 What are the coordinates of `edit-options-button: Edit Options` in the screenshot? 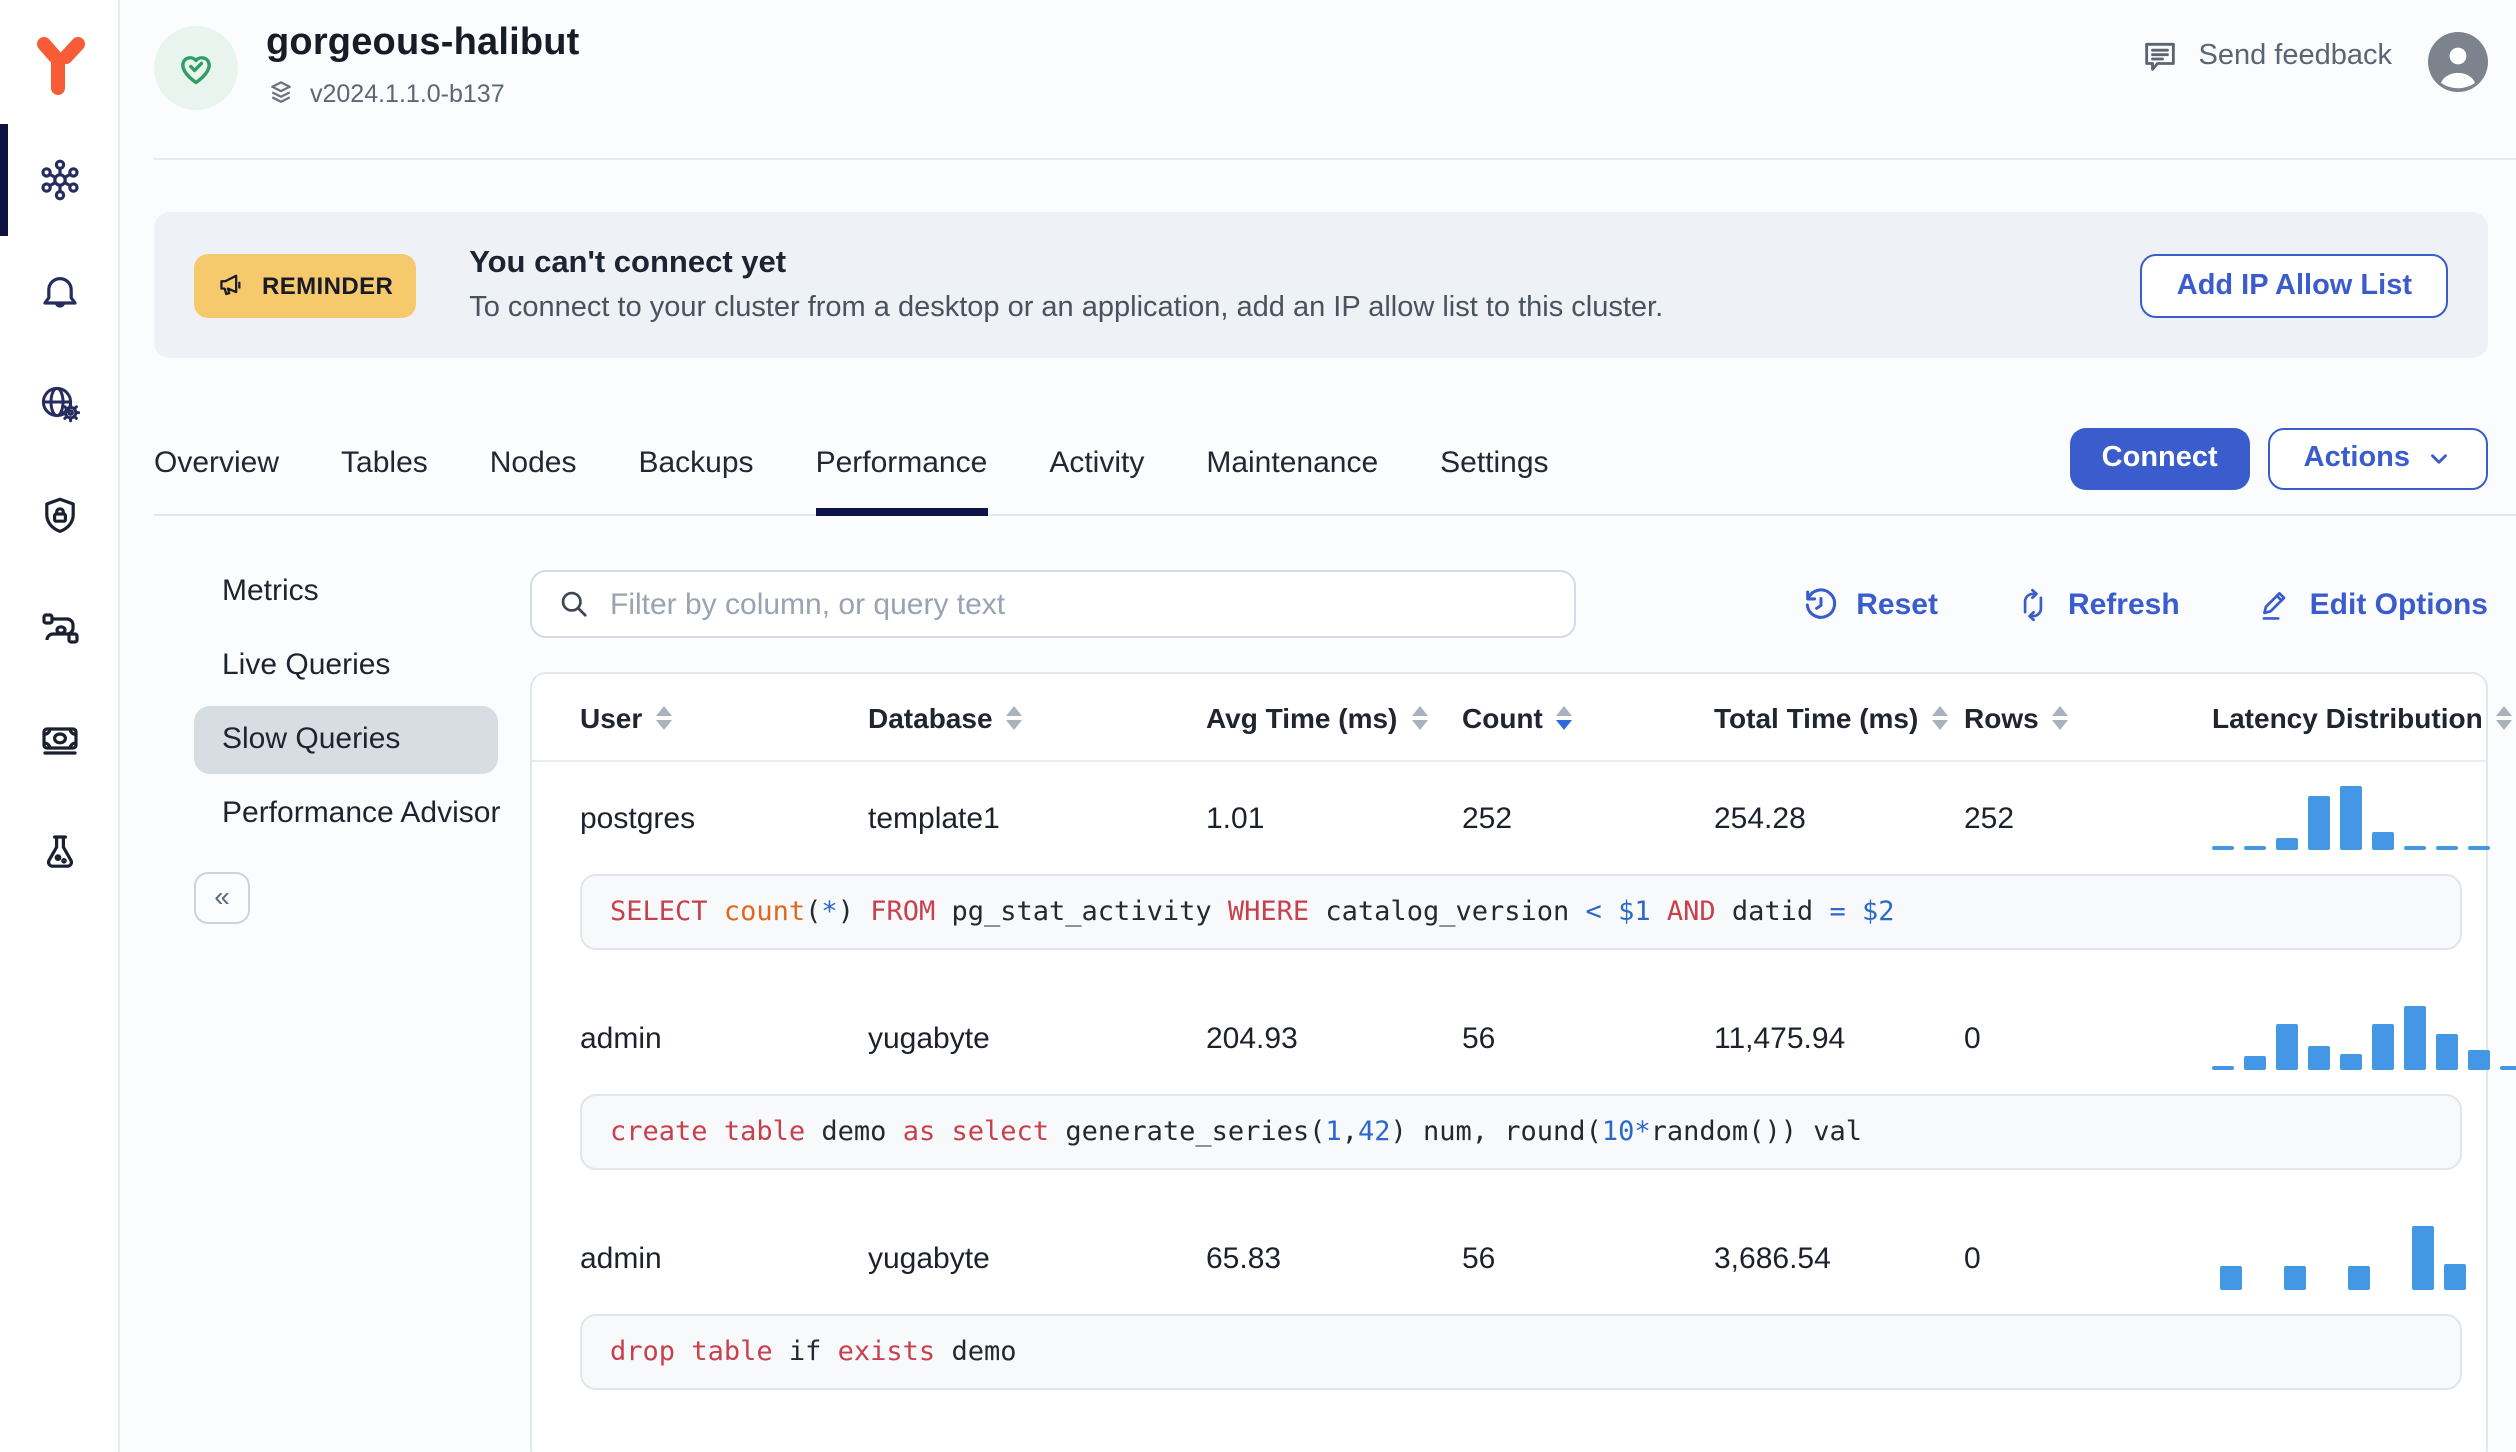 It's located at (2372, 604).